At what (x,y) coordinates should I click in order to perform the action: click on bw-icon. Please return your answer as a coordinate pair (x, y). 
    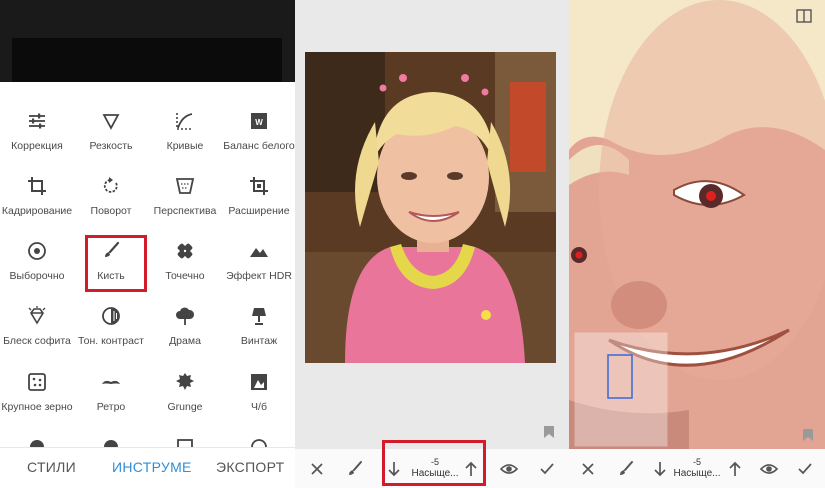
    Looking at the image, I should click on (258, 384).